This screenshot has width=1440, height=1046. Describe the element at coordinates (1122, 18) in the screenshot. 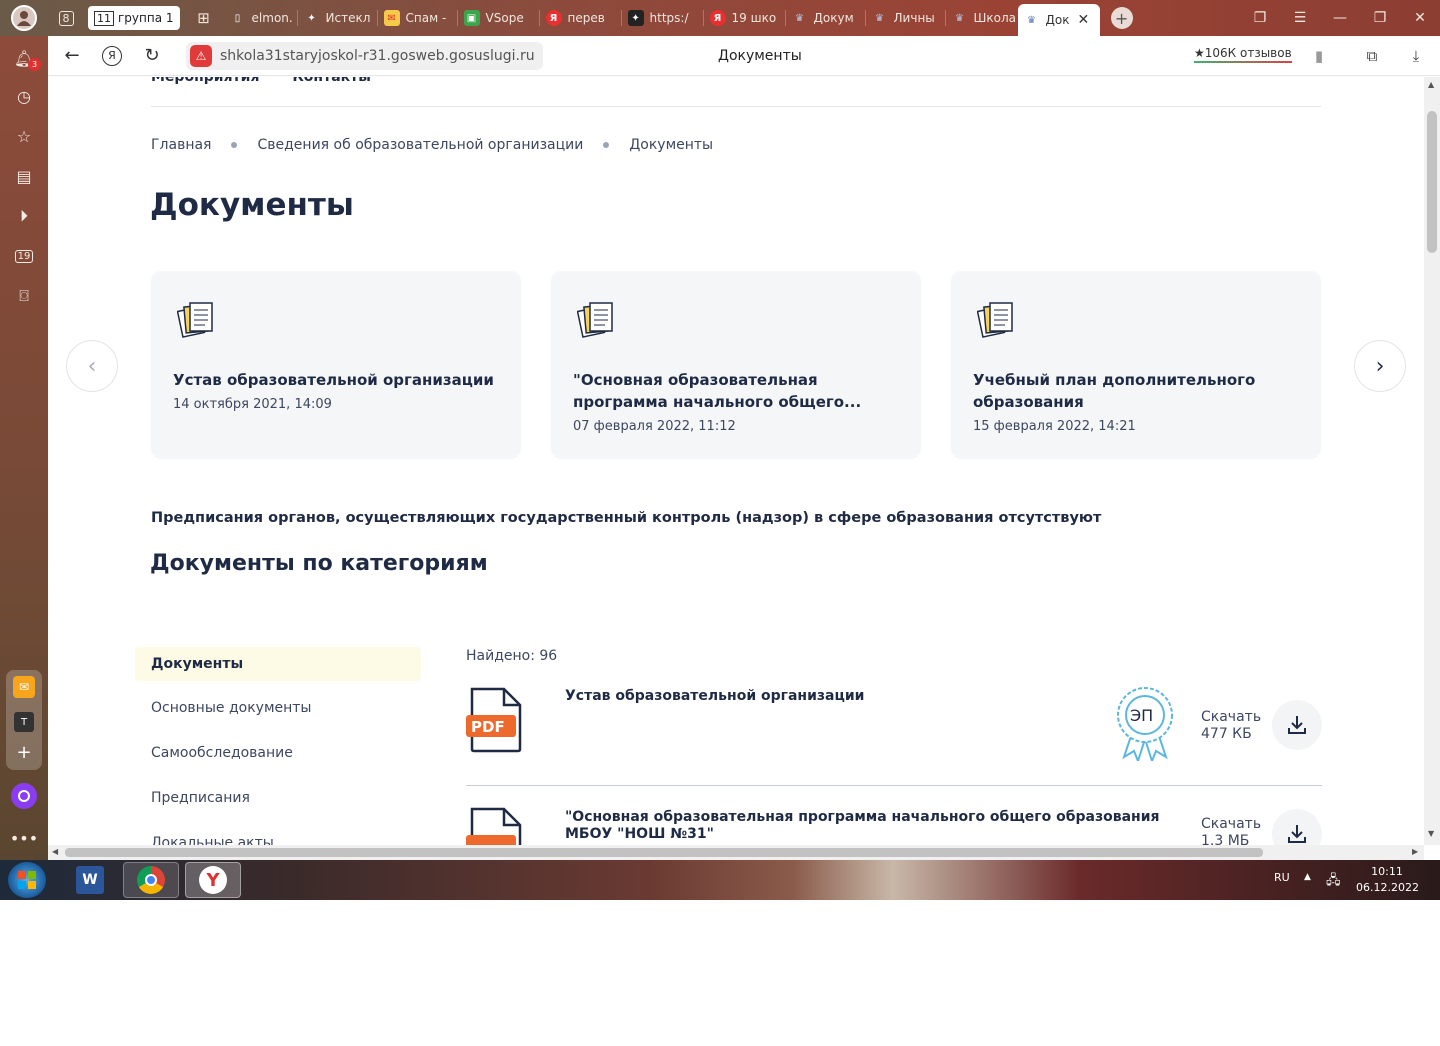

I see `new-tab-button: +` at that location.